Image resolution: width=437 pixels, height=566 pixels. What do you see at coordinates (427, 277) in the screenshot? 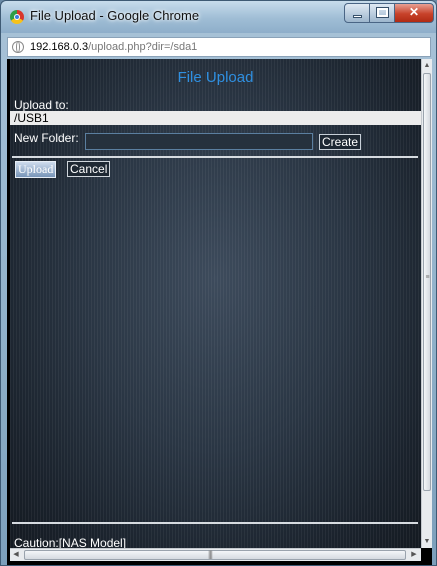
I see `grip-icon: ≡` at bounding box center [427, 277].